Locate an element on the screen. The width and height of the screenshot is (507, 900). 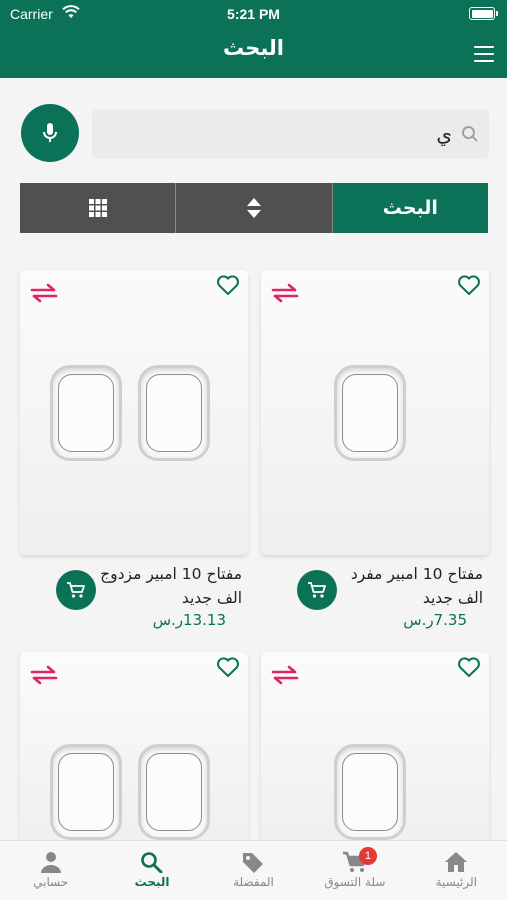
home-icon is located at coordinates (456, 862).